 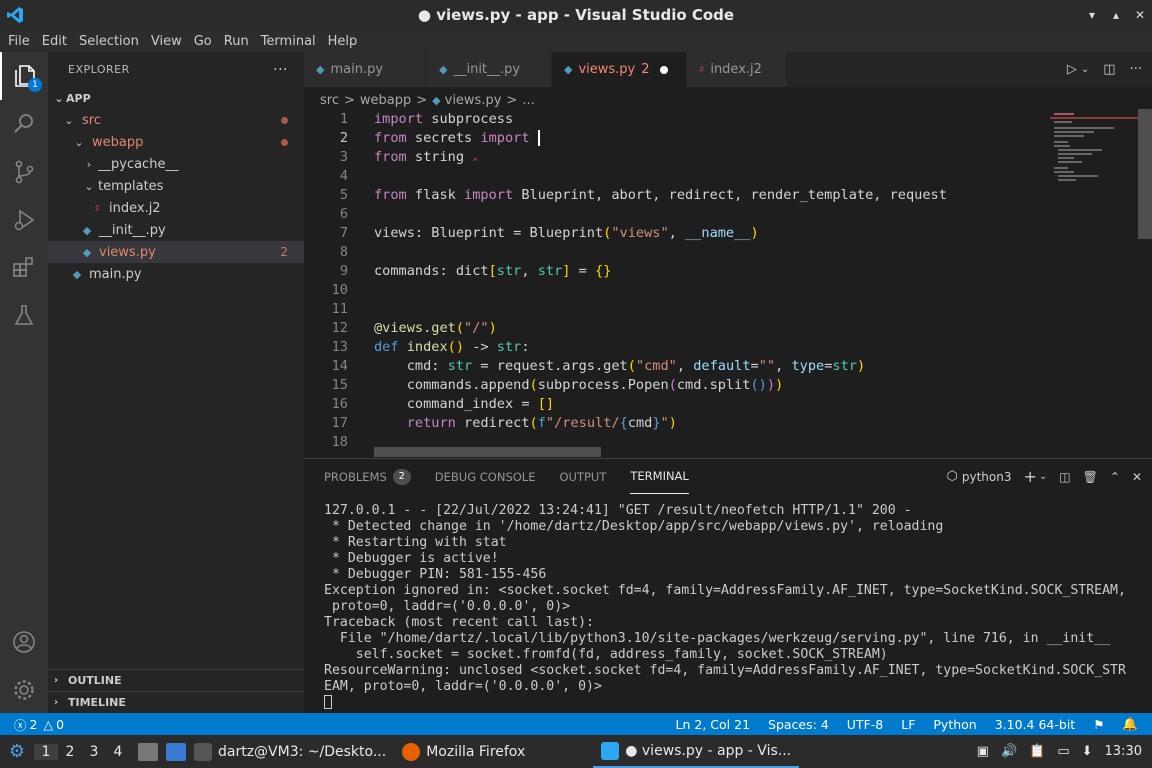 I want to click on run-icon: ▷, so click(x=1072, y=69).